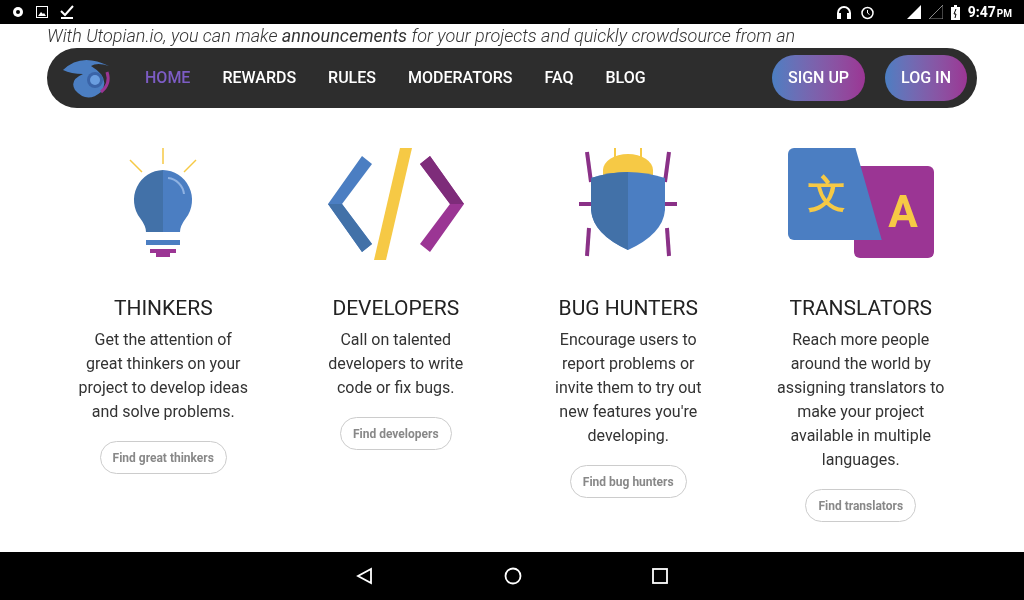  What do you see at coordinates (628, 308) in the screenshot?
I see `card-title: BUG HUNTERS` at bounding box center [628, 308].